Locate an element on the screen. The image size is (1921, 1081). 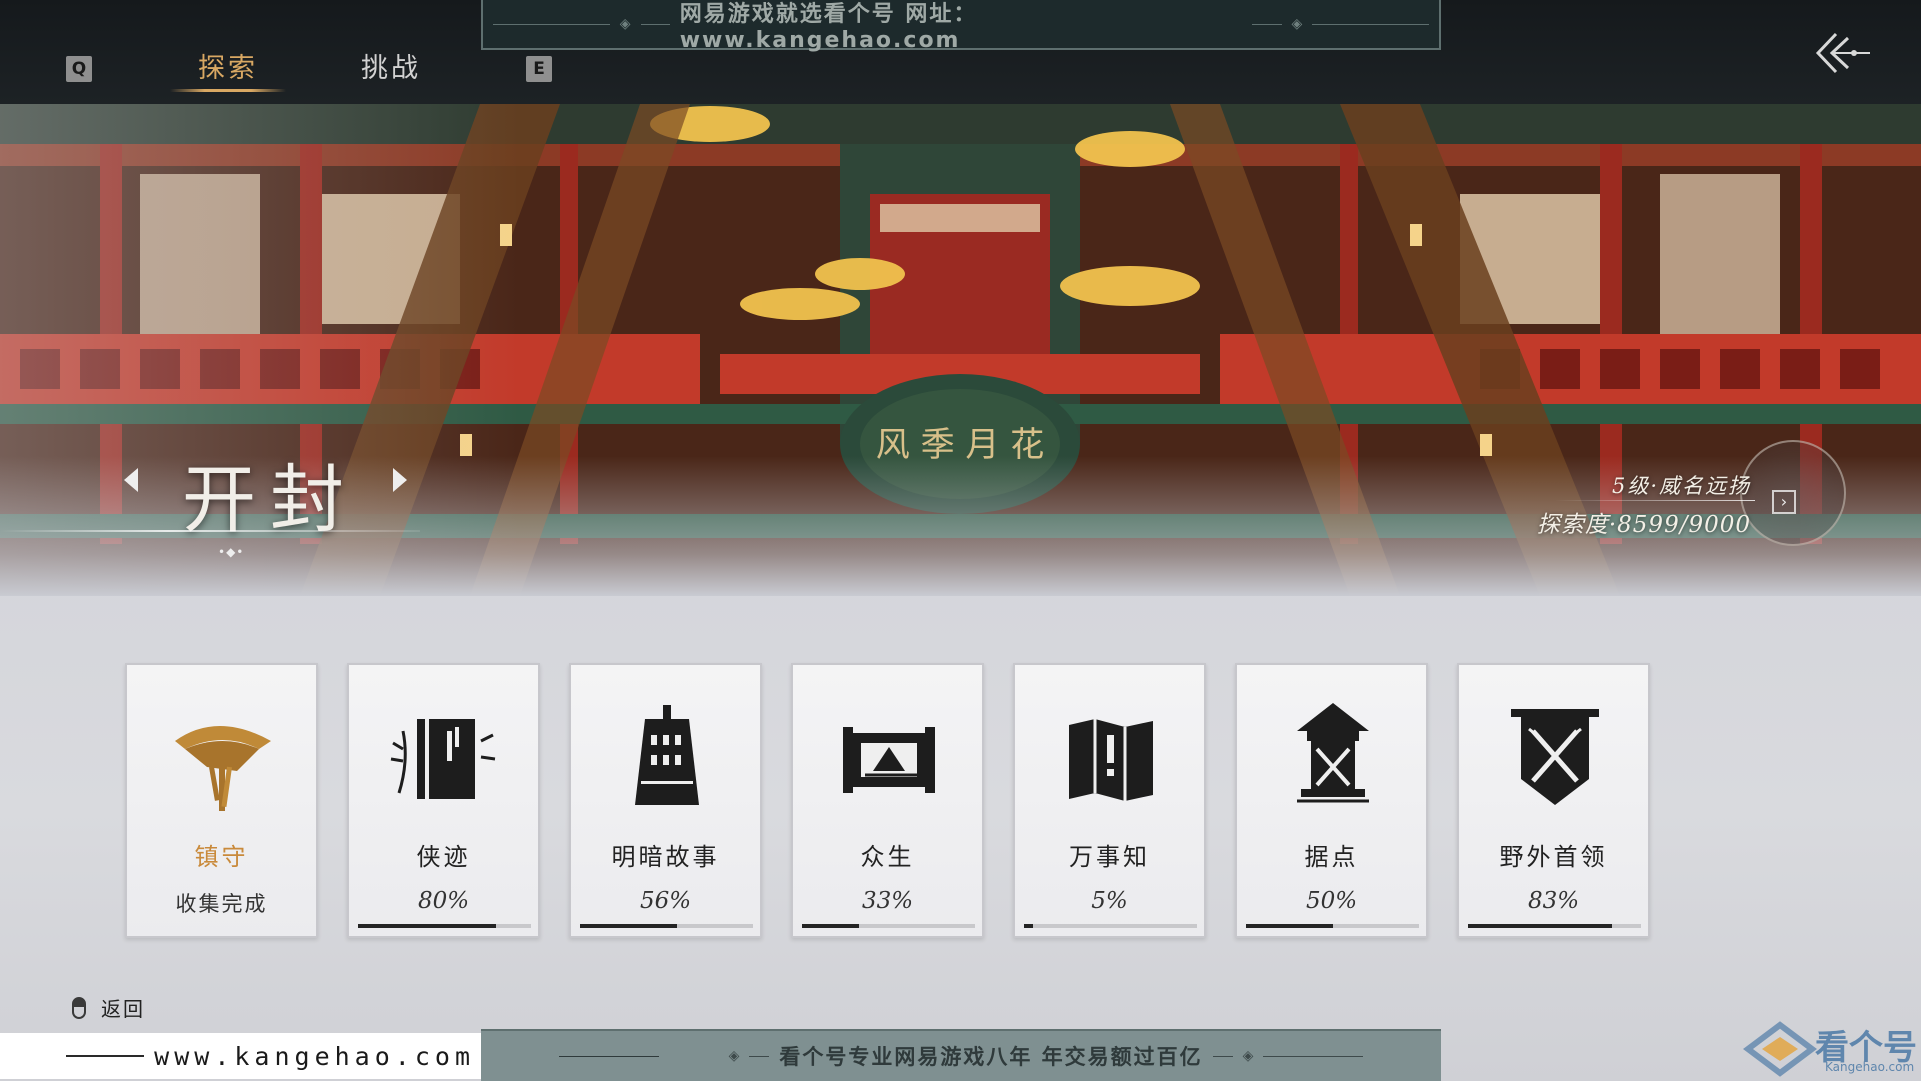
card-title: 据点 is located at coordinates (1331, 857).